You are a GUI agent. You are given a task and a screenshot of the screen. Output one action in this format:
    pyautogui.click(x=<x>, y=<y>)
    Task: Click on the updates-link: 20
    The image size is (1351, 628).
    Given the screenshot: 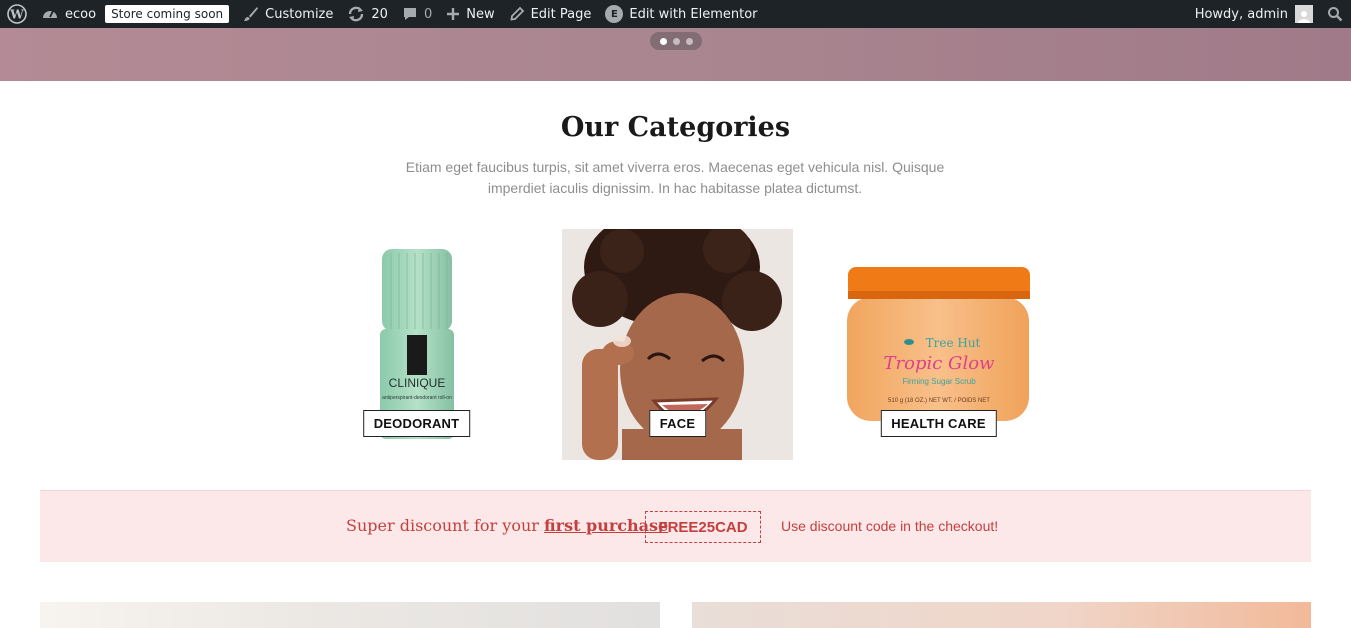 What is the action you would take?
    pyautogui.click(x=367, y=14)
    